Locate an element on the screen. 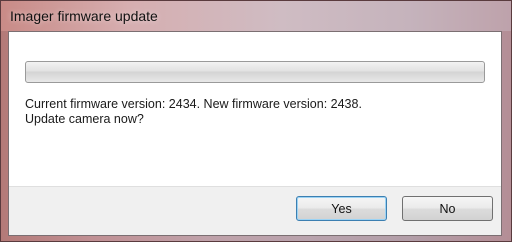 The image size is (512, 242). no-button: No is located at coordinates (447, 208).